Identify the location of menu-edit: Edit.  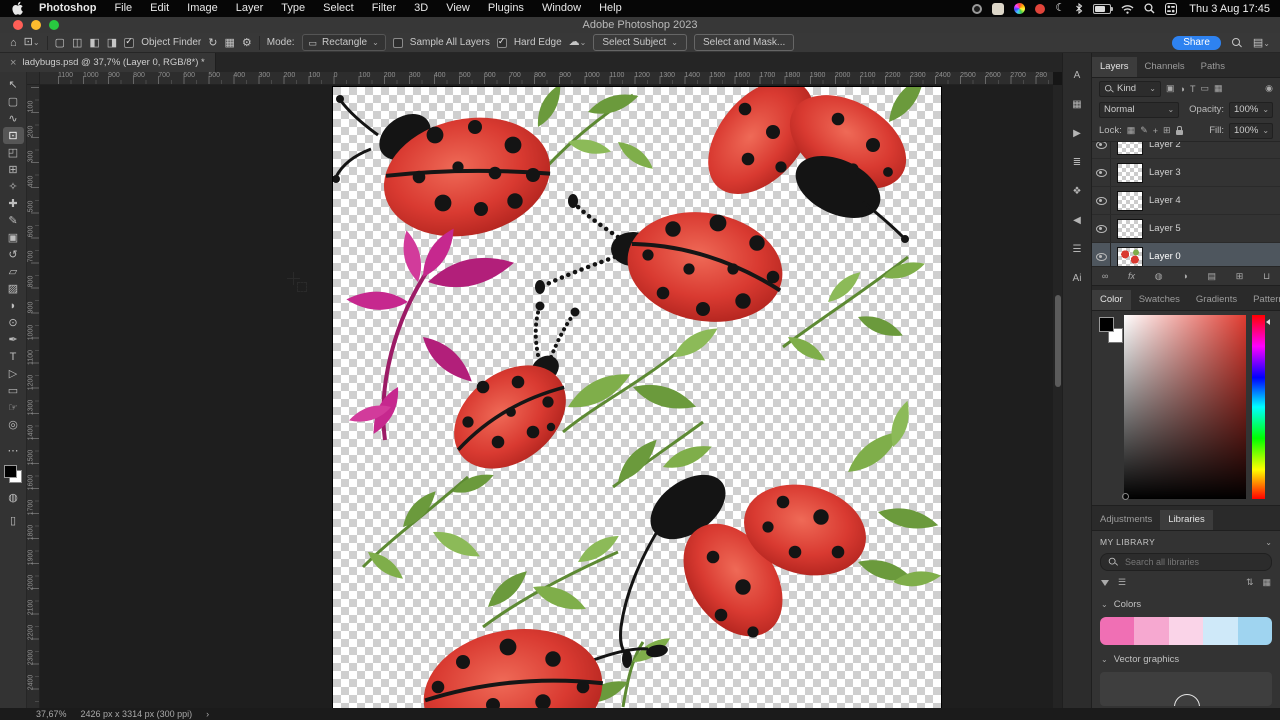
(159, 8).